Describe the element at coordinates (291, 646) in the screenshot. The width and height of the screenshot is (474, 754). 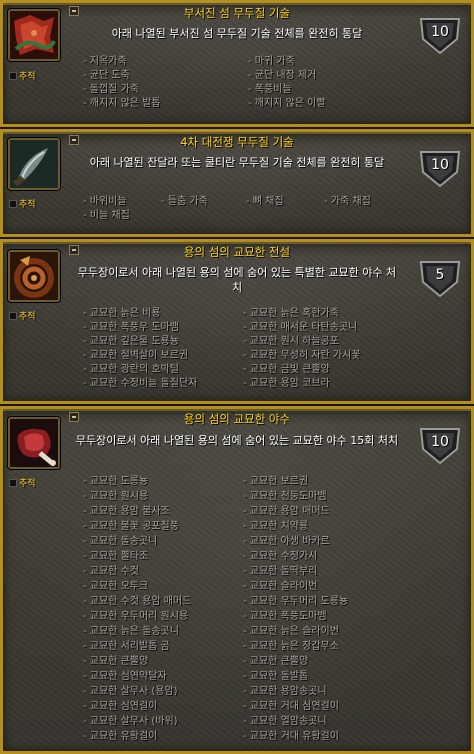
I see `criteria-item: - 교묘한 늙은 장갑무소` at that location.